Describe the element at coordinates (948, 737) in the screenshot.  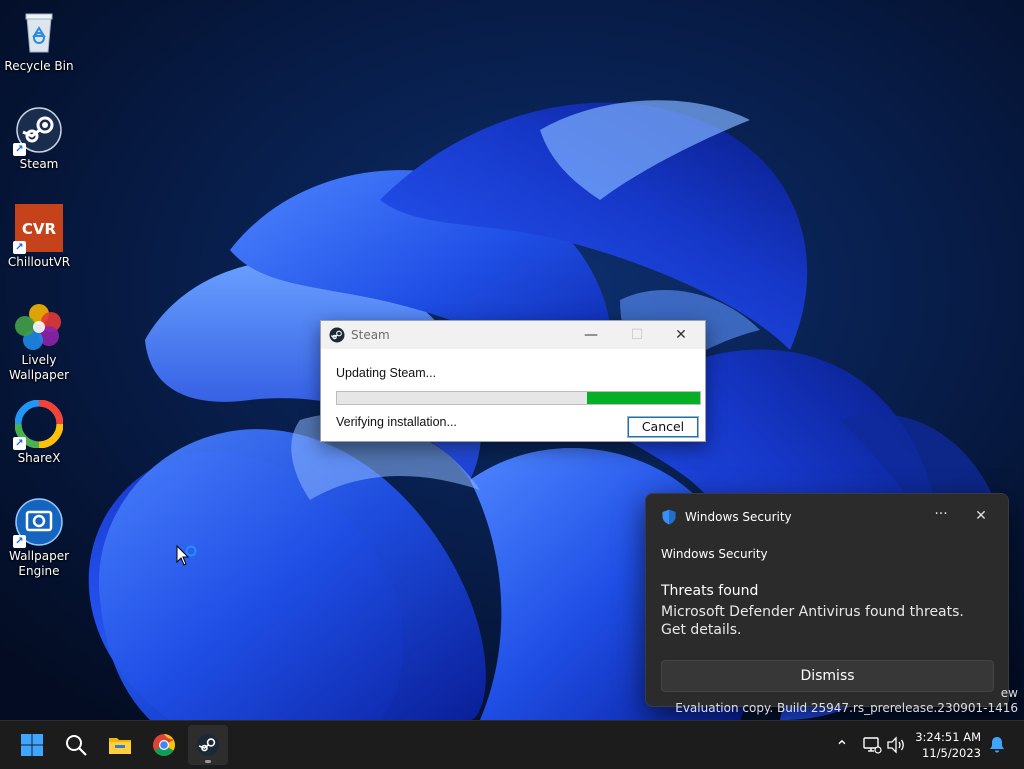
I see `clock-time: 3:24:51 AM` at that location.